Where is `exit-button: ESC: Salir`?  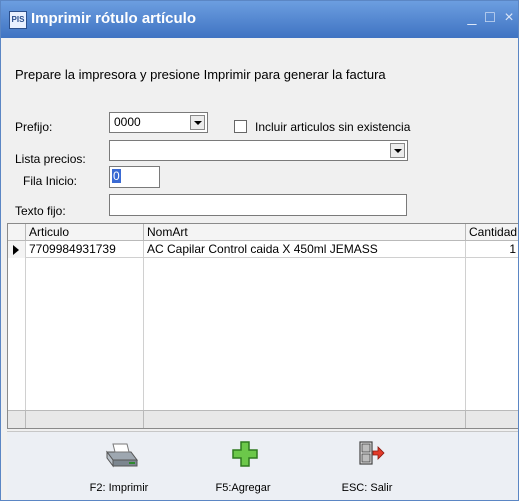
exit-button: ESC: Salir is located at coordinates (367, 466).